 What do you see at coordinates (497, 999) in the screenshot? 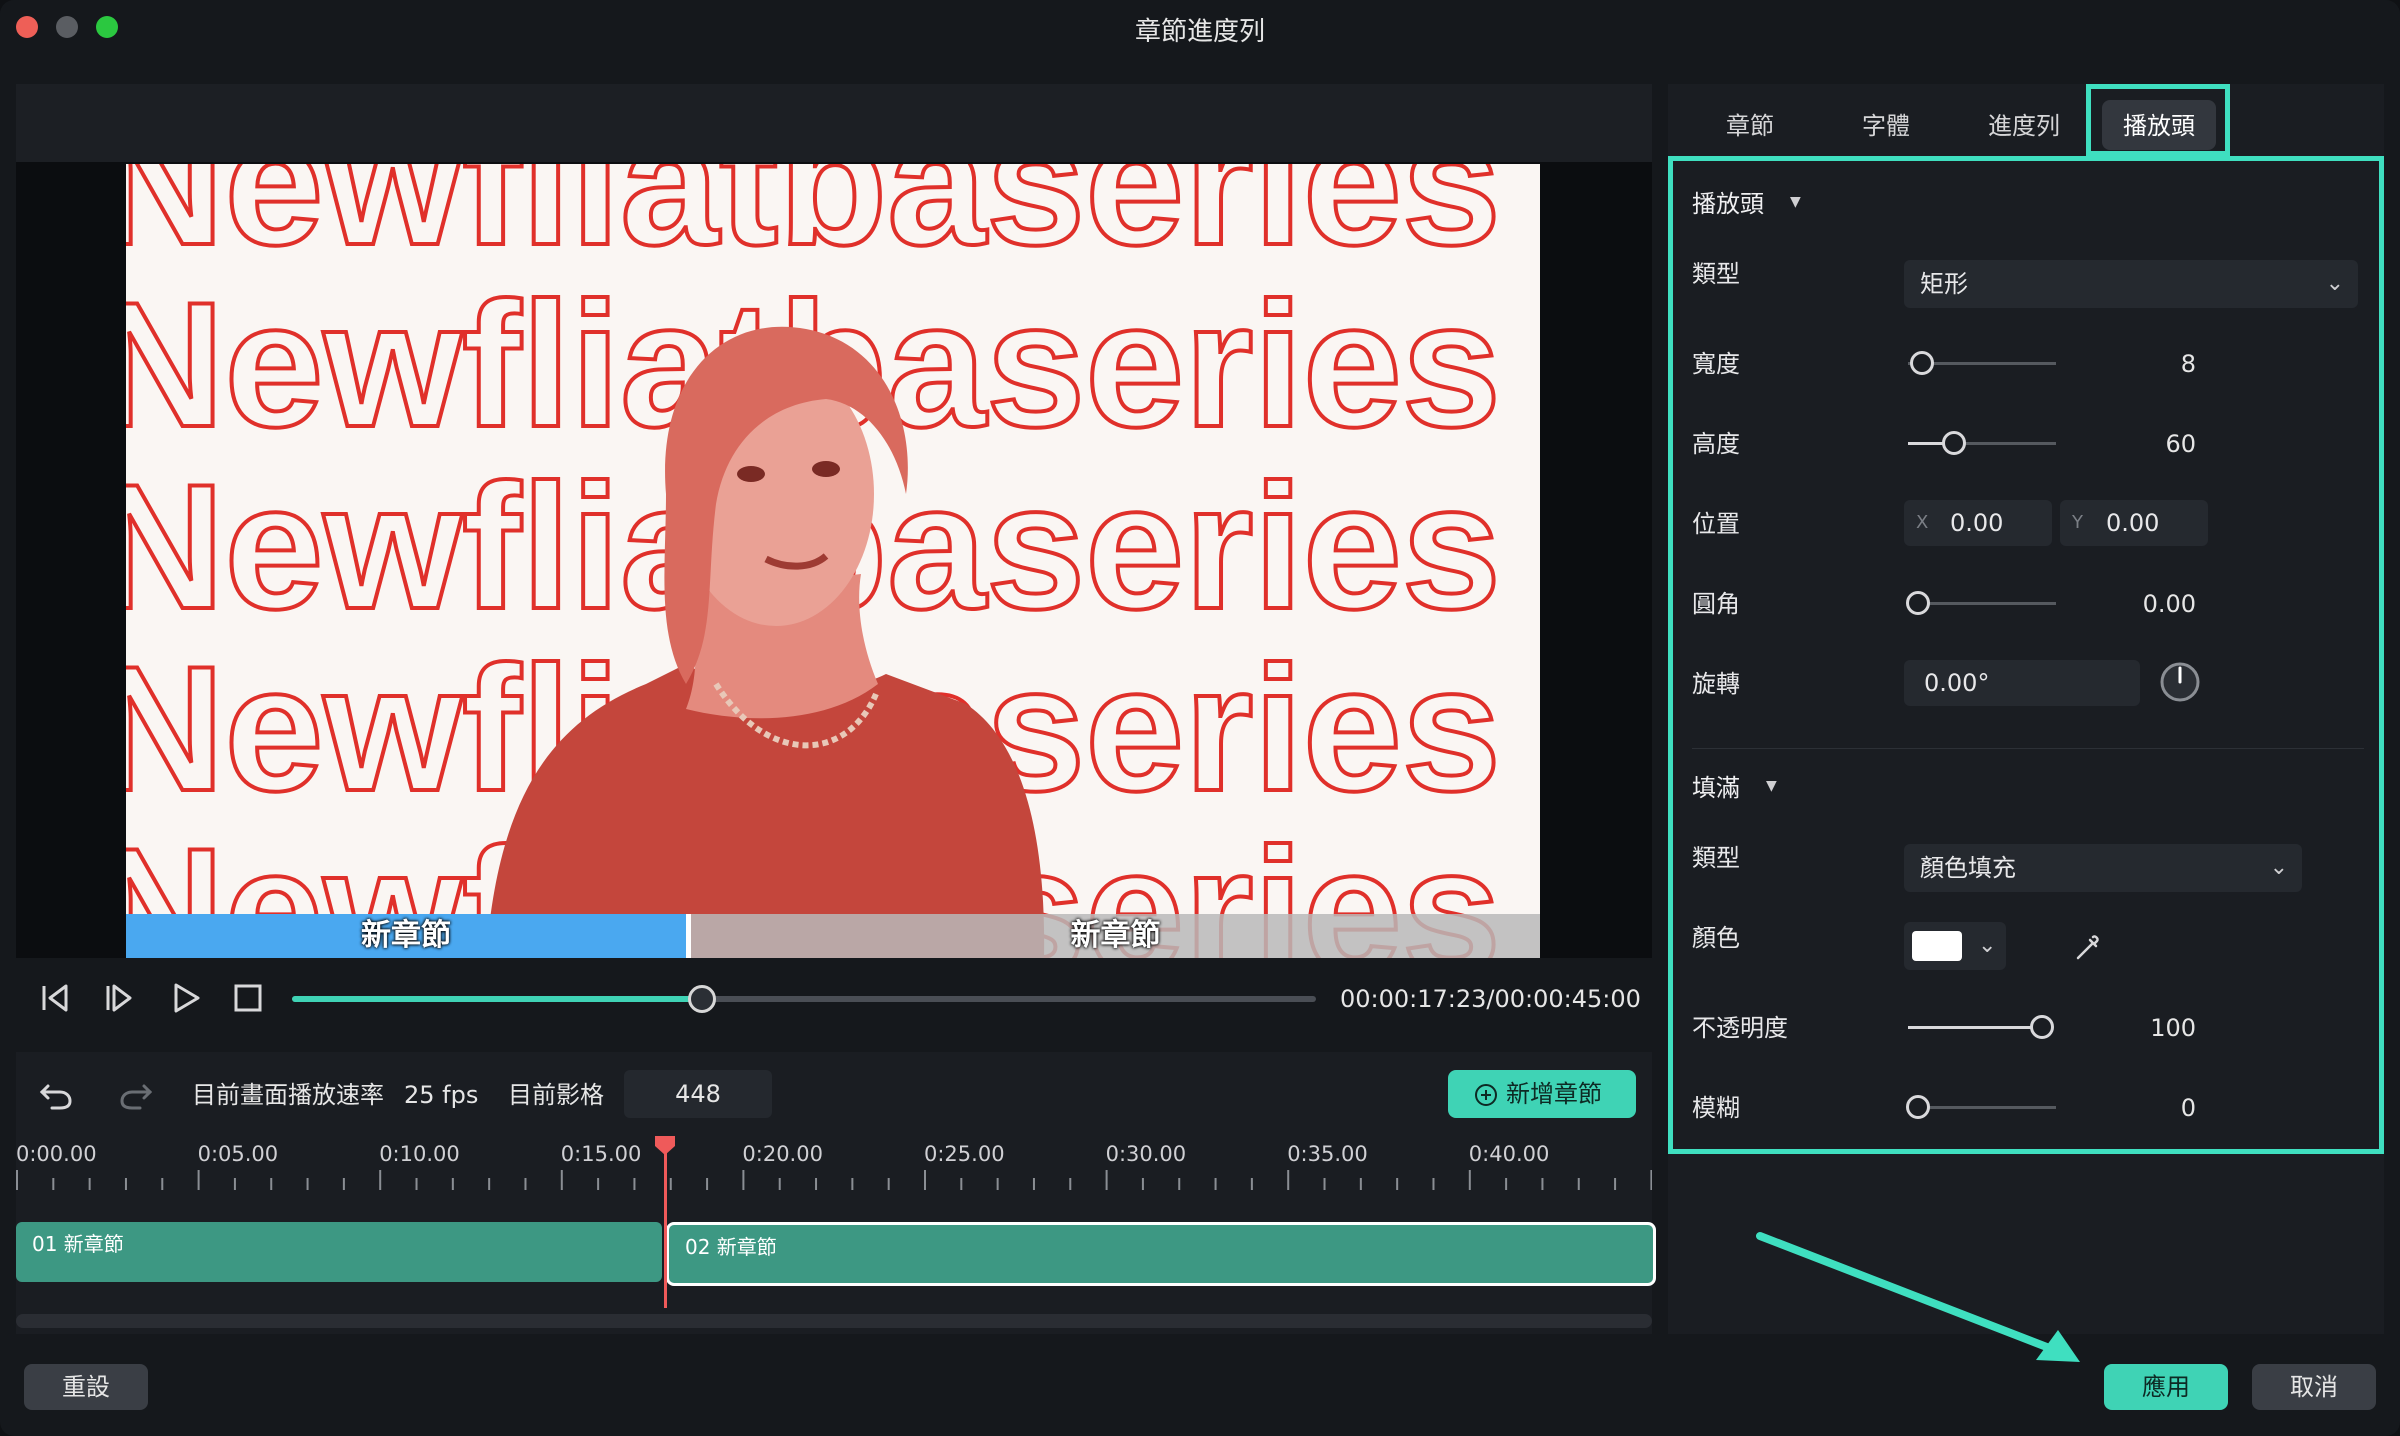
I see `seek-bar-progress` at bounding box center [497, 999].